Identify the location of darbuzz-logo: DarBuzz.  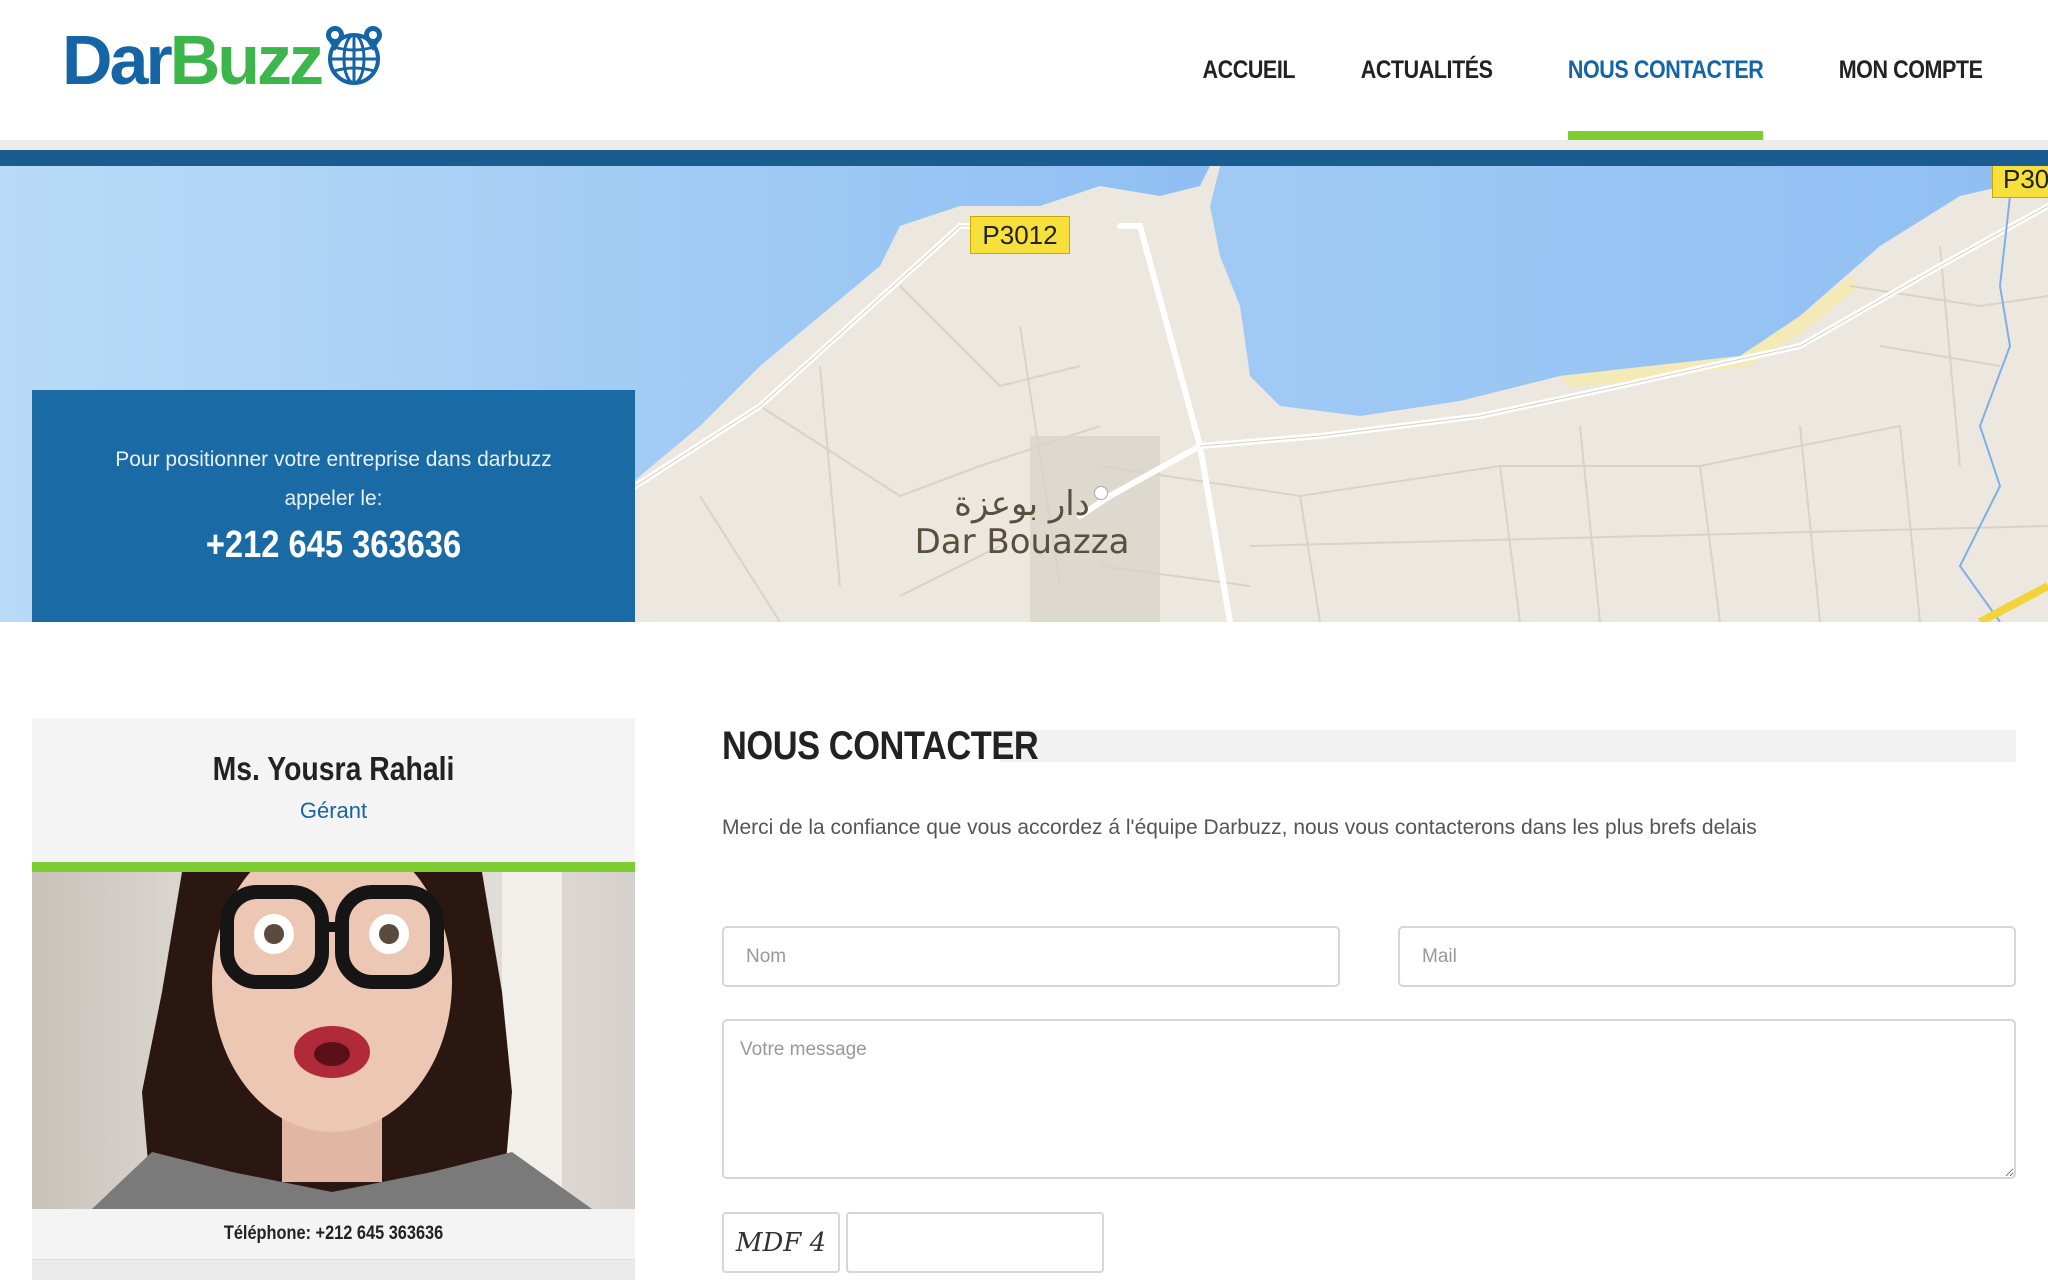
(223, 59).